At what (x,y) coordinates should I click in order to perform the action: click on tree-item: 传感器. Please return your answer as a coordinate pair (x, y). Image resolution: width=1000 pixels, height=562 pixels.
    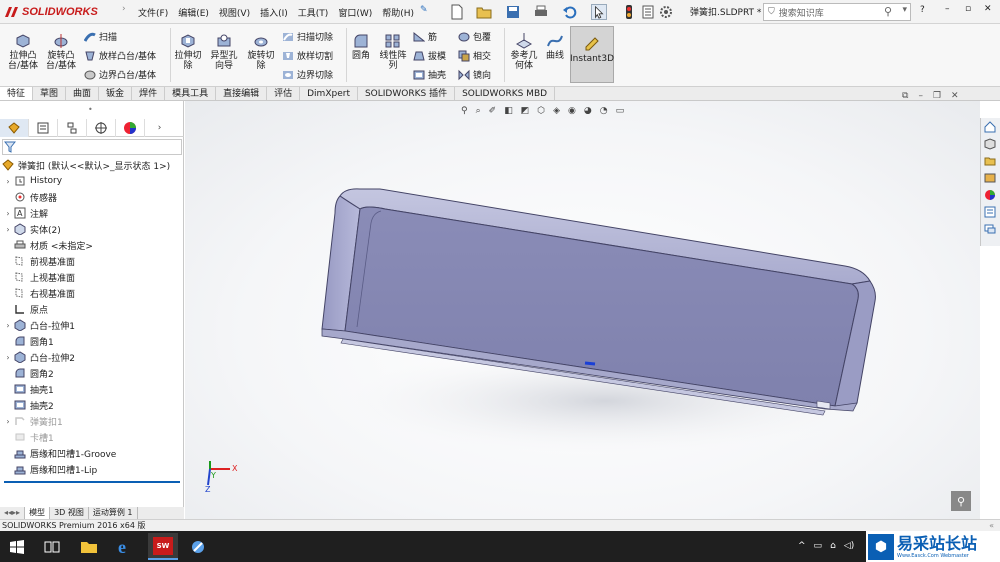
    Looking at the image, I should click on (92, 197).